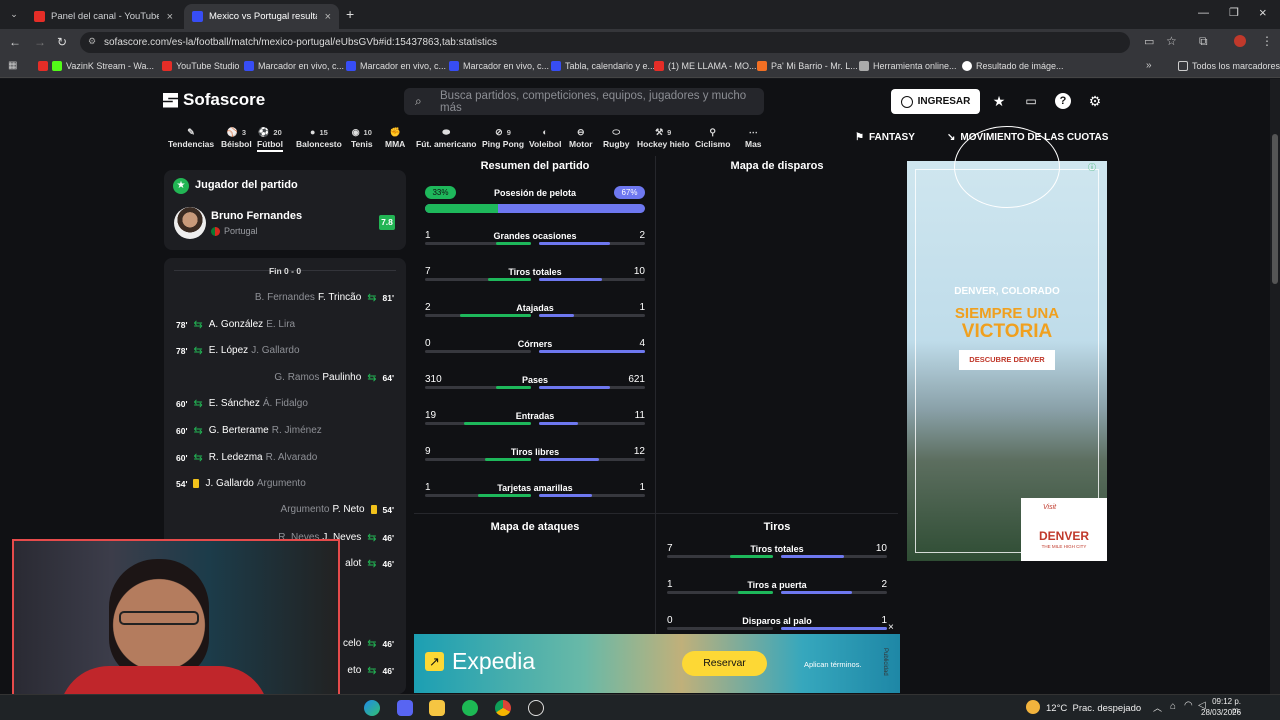 This screenshot has width=1280, height=720. I want to click on timeline-event: 60' ⇆ R. Ledezma R. Alvarado, so click(246, 457).